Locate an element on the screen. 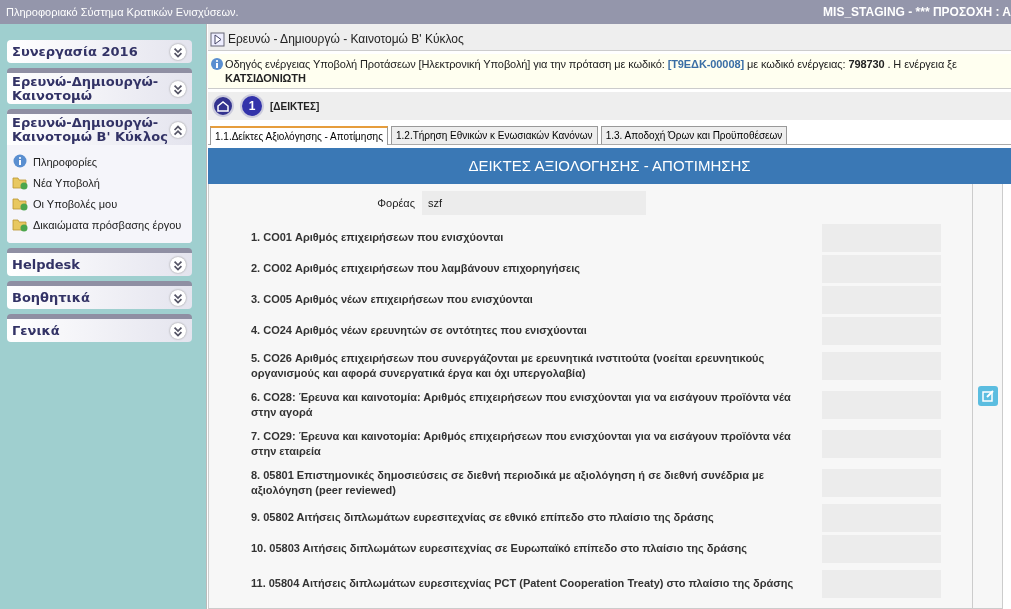  edit-icon is located at coordinates (987, 396).